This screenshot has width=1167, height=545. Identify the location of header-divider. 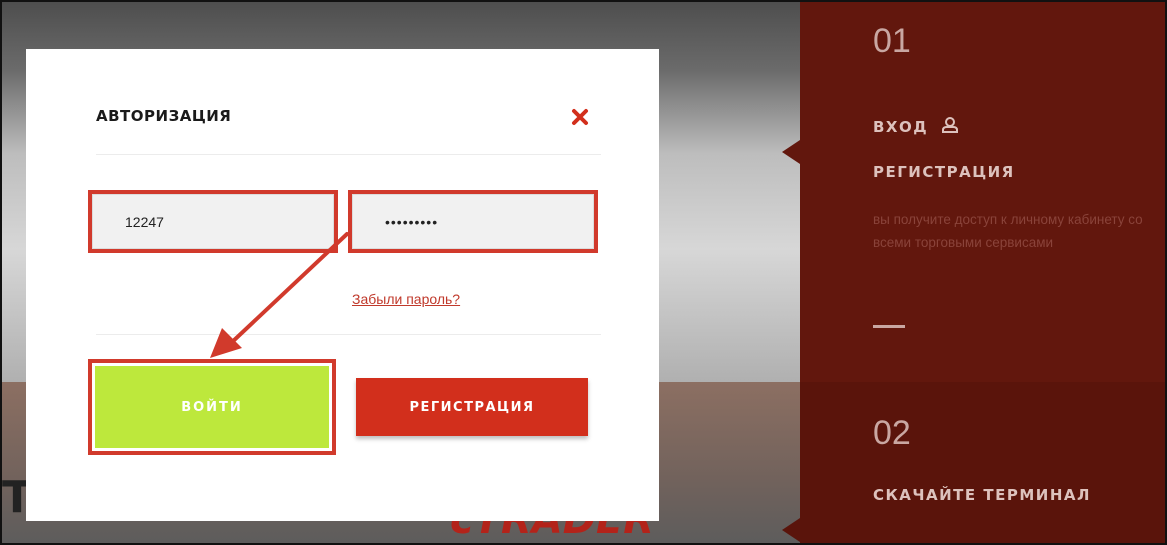
(348, 154).